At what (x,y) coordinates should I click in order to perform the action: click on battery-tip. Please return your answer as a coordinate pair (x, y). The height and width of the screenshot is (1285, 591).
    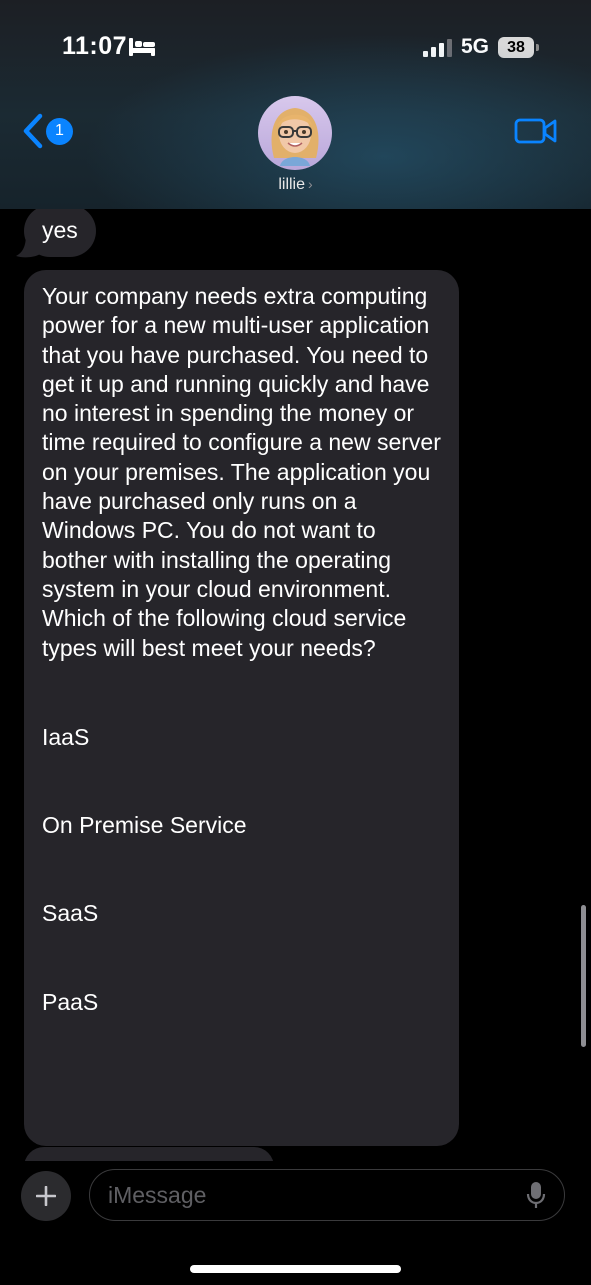
    Looking at the image, I should click on (537, 47).